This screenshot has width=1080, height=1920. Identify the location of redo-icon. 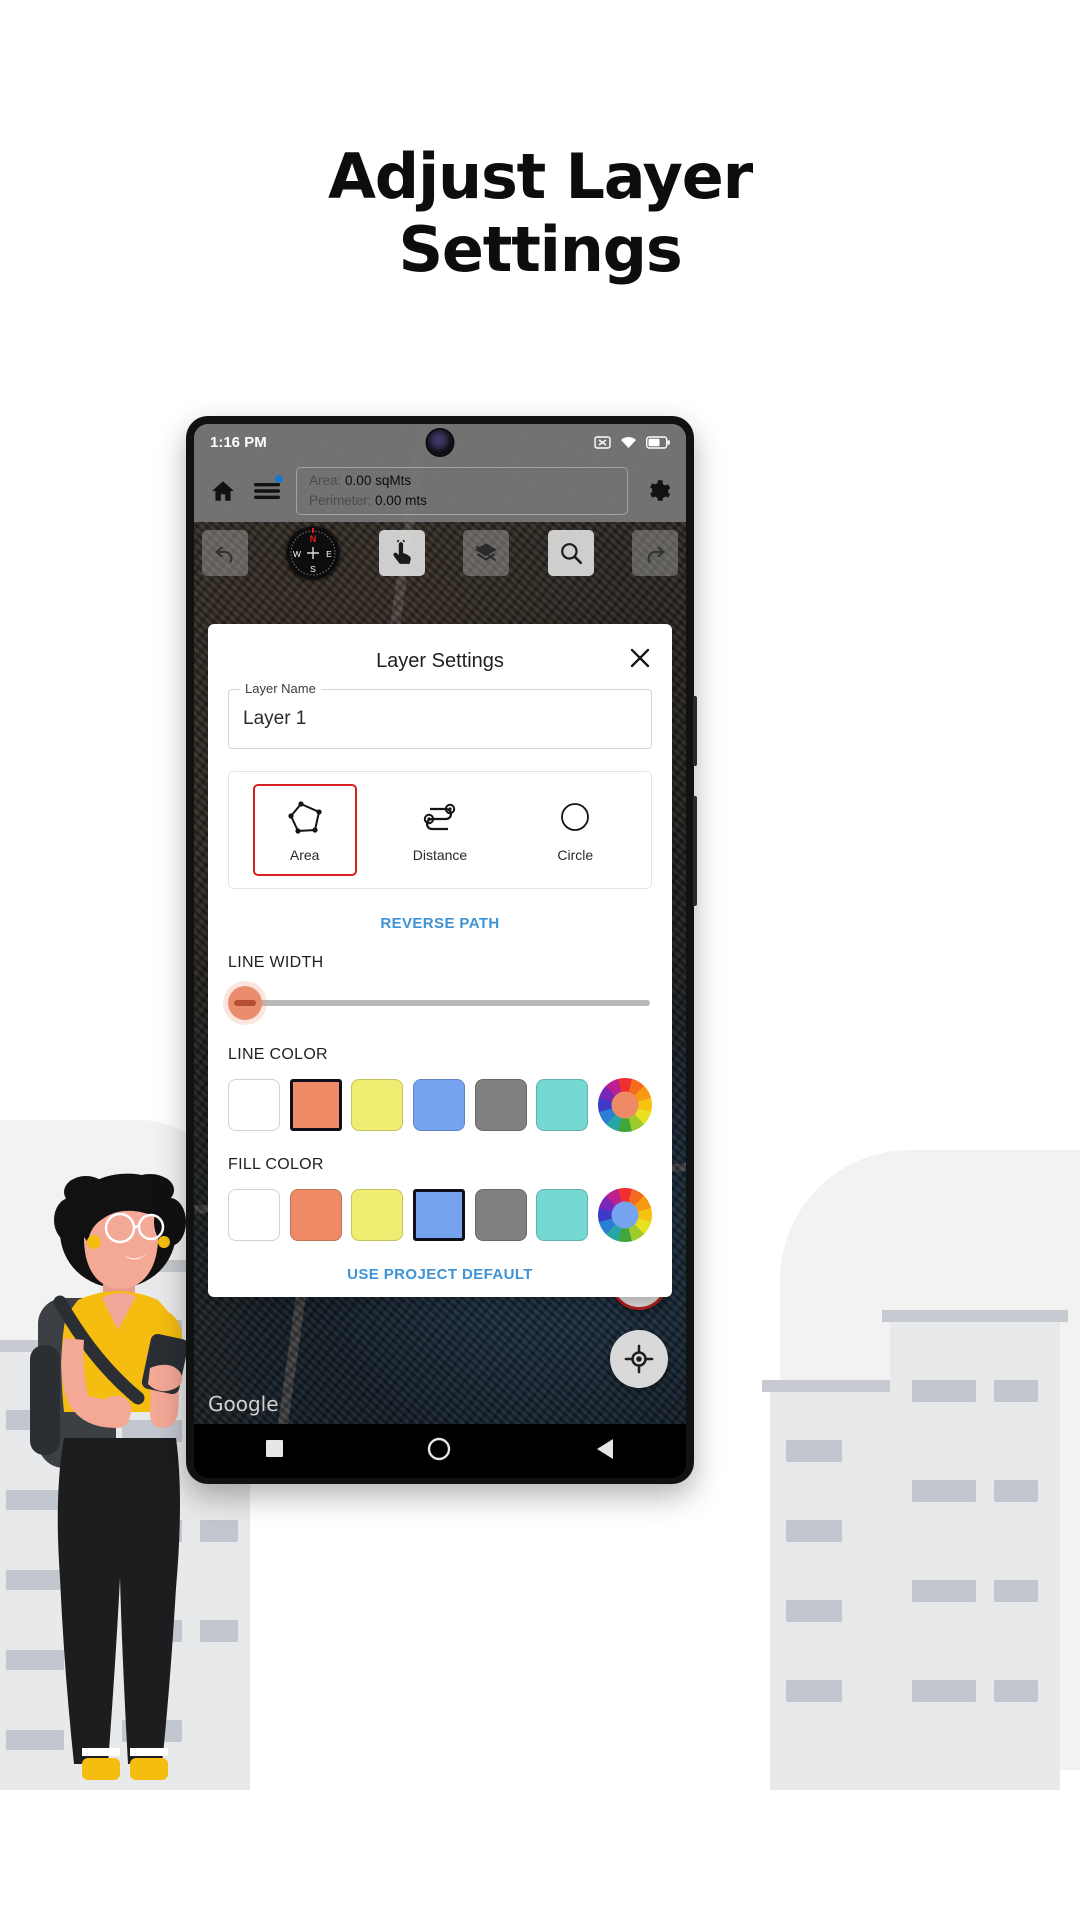
(654, 553).